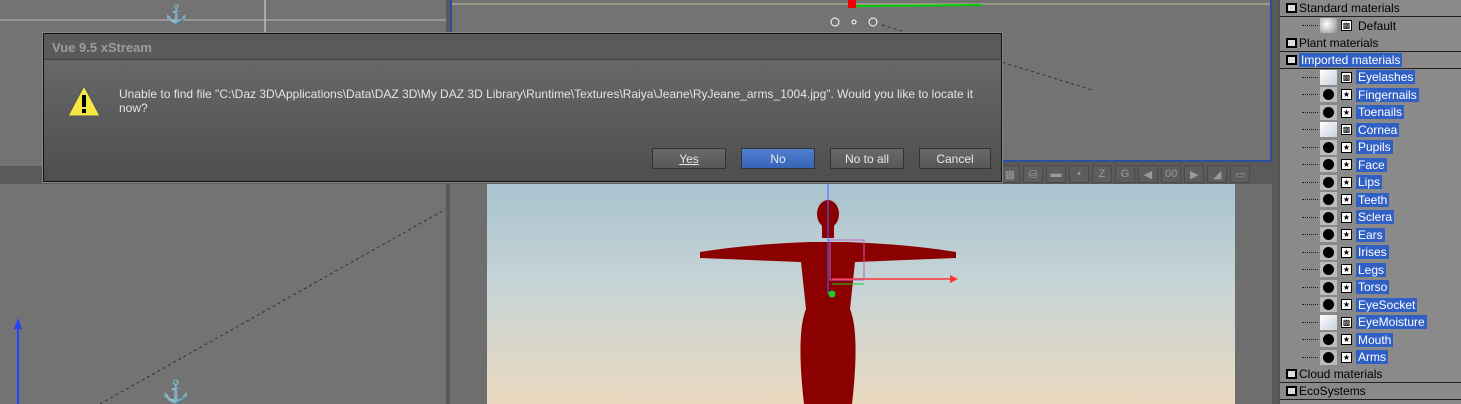 This screenshot has width=1461, height=404. What do you see at coordinates (230, 306) in the screenshot?
I see `viewport-axes: ⚓` at bounding box center [230, 306].